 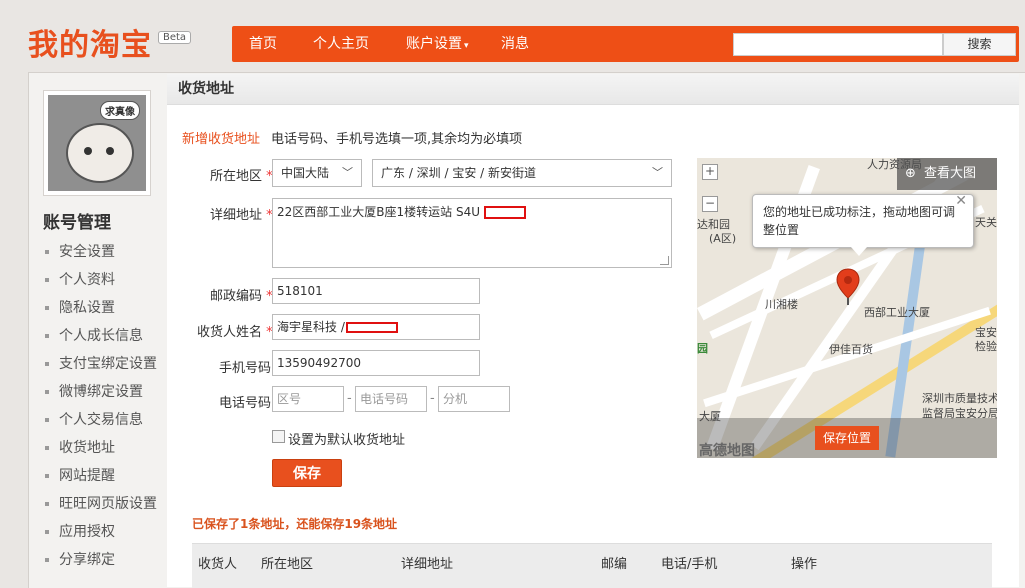 What do you see at coordinates (432, 398) in the screenshot?
I see `dash: -` at bounding box center [432, 398].